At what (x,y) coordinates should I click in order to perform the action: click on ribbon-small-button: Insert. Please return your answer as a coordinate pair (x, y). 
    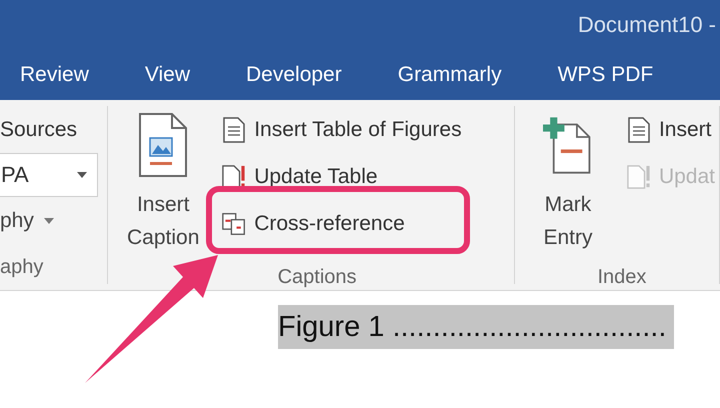
    Looking at the image, I should click on (670, 129).